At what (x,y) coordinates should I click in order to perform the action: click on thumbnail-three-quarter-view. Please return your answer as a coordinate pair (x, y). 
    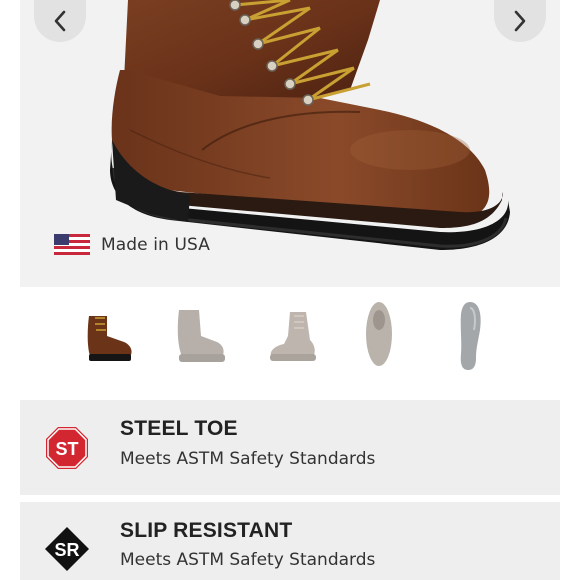
    Looking at the image, I should click on (203, 336).